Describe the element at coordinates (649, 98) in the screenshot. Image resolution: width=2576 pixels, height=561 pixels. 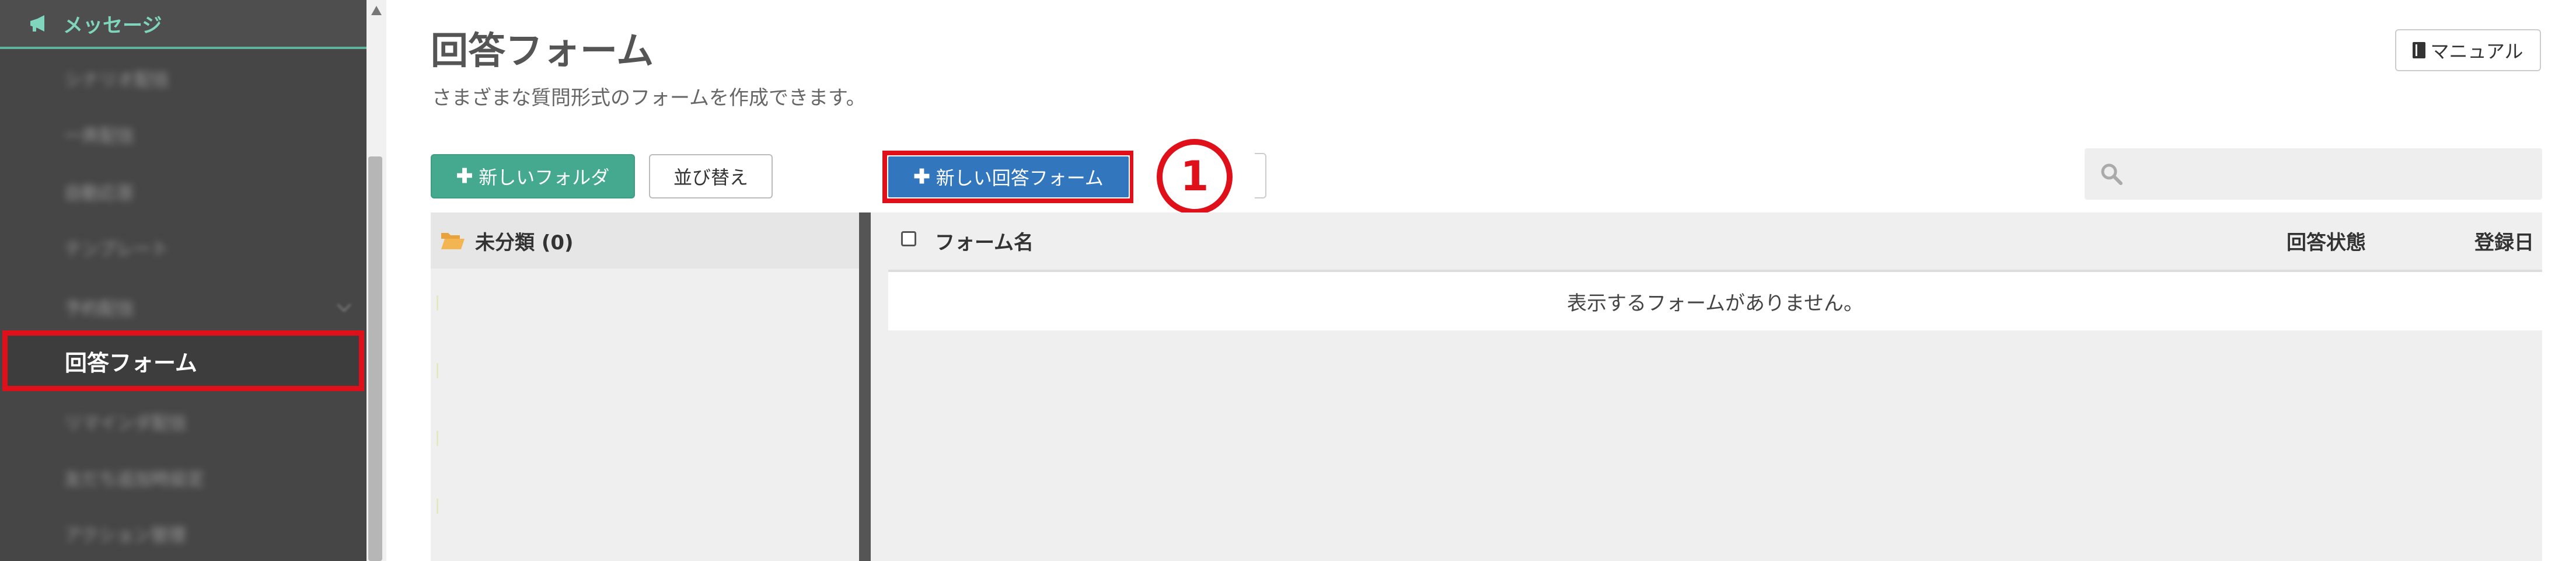
I see `page-subtitle: さまざまな質問形式のフォームを作成できます。` at that location.